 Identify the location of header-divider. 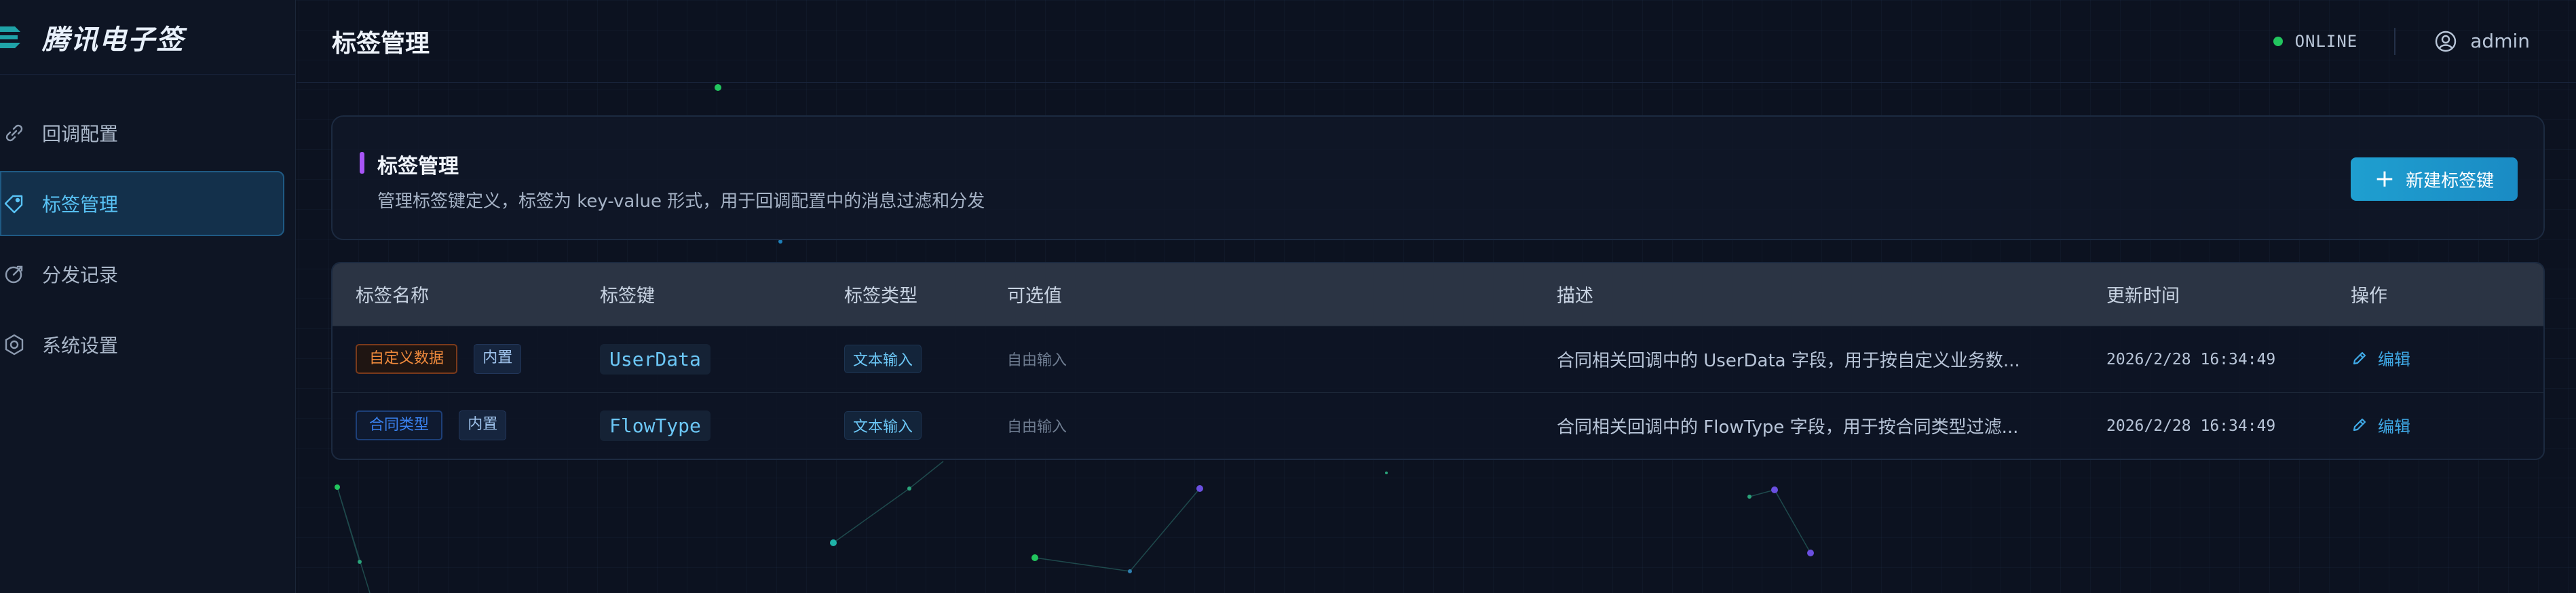
(2395, 41).